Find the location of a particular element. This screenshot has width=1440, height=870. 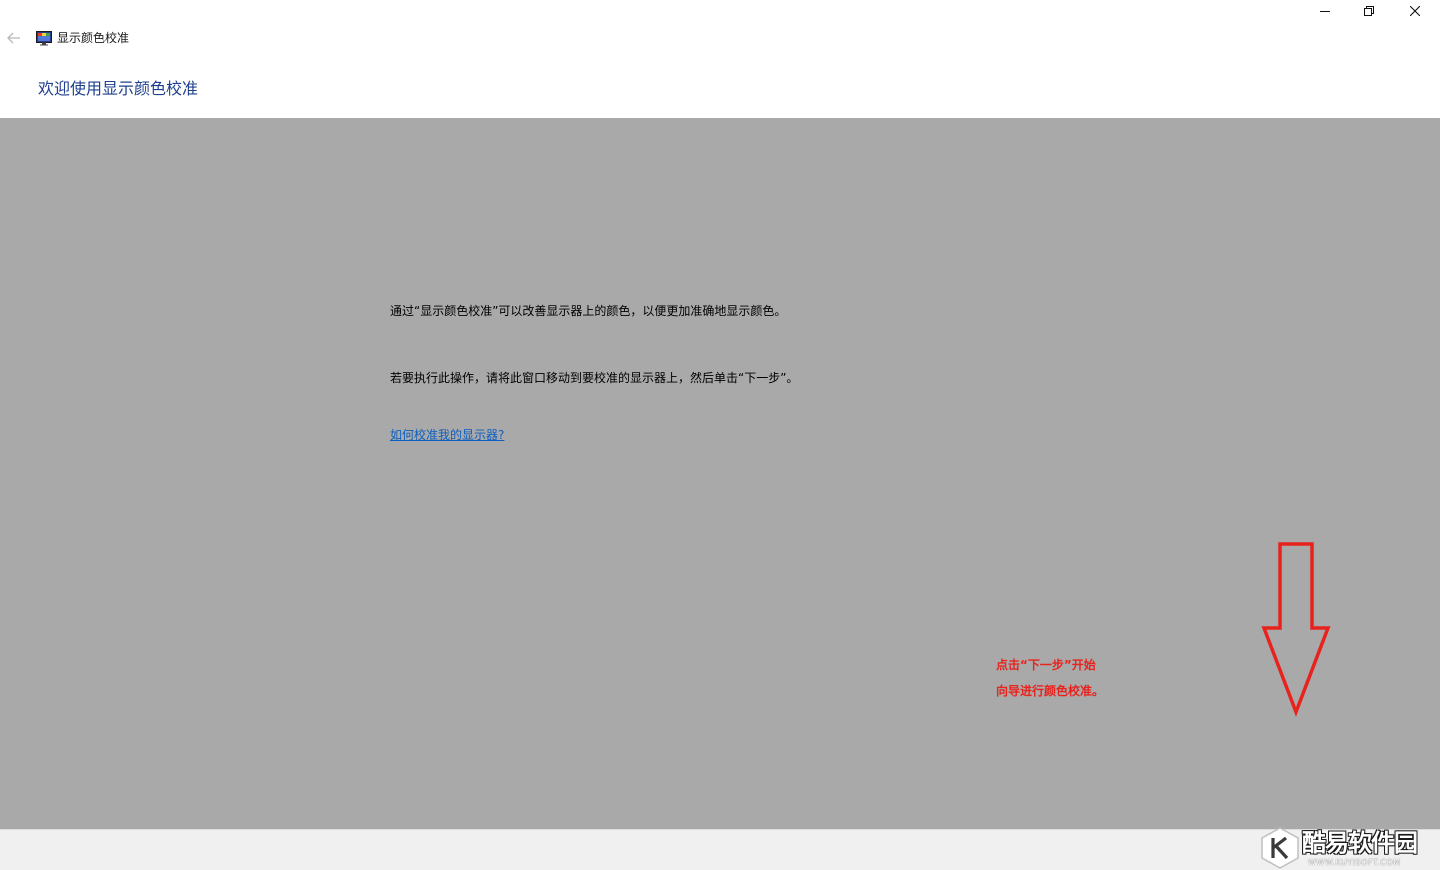

watermark-url: WWW.KUYISOFT.COM is located at coordinates (1354, 862).